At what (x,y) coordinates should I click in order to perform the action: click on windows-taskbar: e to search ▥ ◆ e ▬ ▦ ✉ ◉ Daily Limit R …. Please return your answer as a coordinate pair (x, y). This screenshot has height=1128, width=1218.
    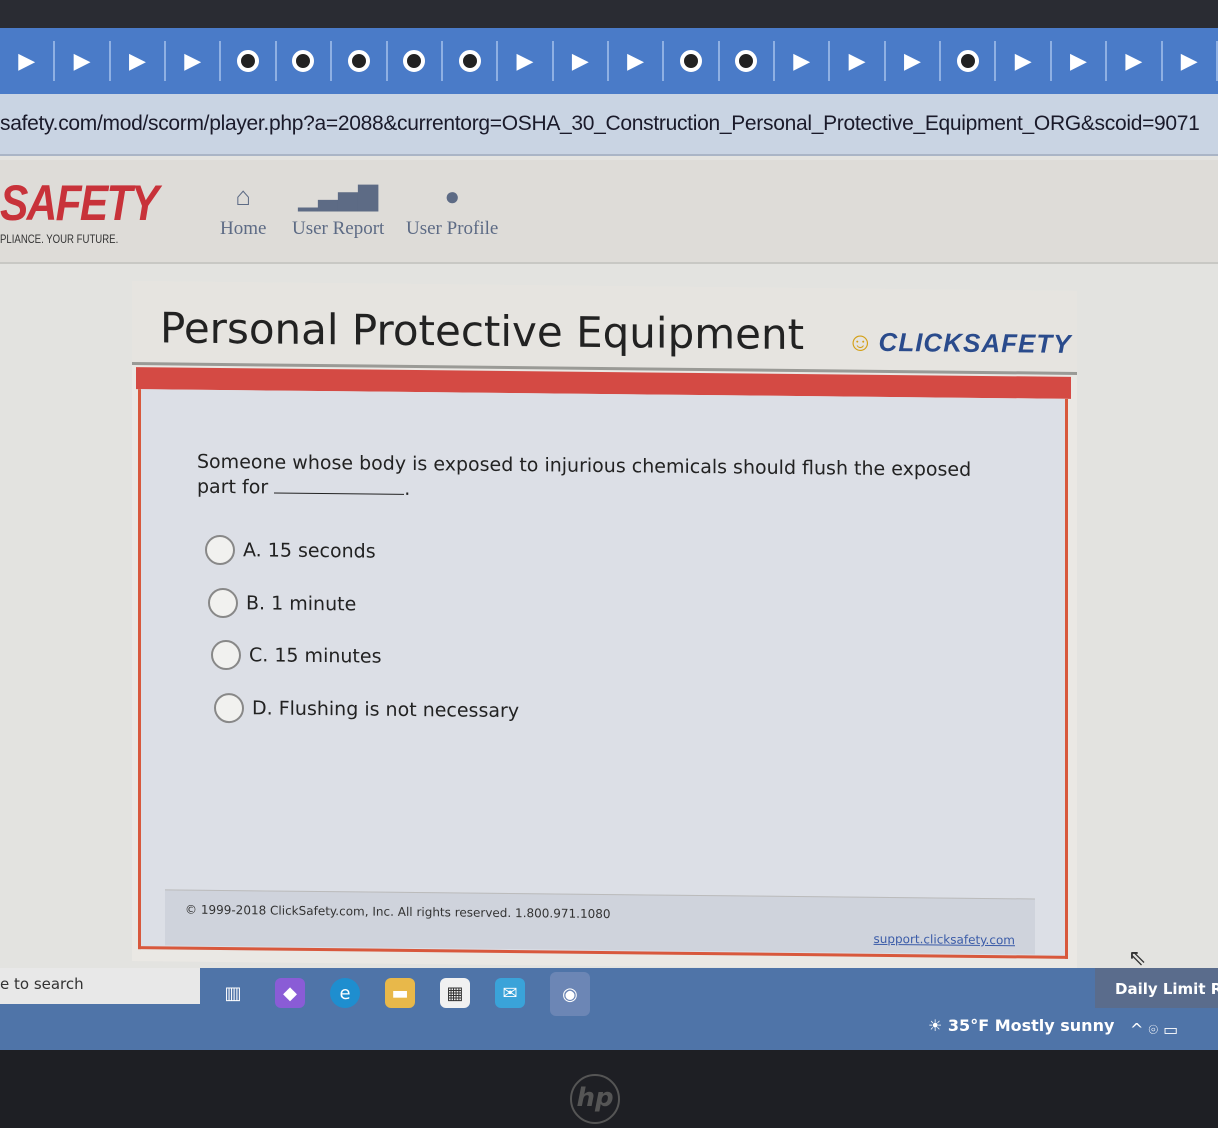
    Looking at the image, I should click on (609, 1009).